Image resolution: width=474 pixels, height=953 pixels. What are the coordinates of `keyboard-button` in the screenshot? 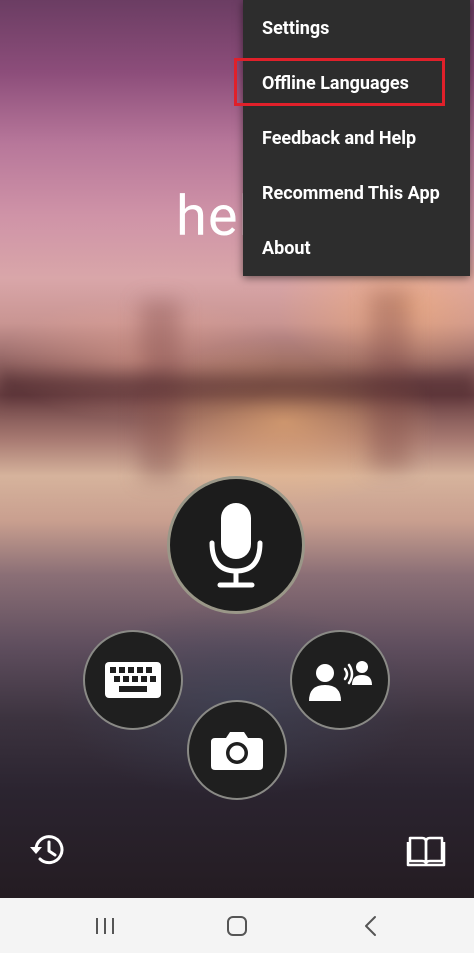 It's located at (133, 680).